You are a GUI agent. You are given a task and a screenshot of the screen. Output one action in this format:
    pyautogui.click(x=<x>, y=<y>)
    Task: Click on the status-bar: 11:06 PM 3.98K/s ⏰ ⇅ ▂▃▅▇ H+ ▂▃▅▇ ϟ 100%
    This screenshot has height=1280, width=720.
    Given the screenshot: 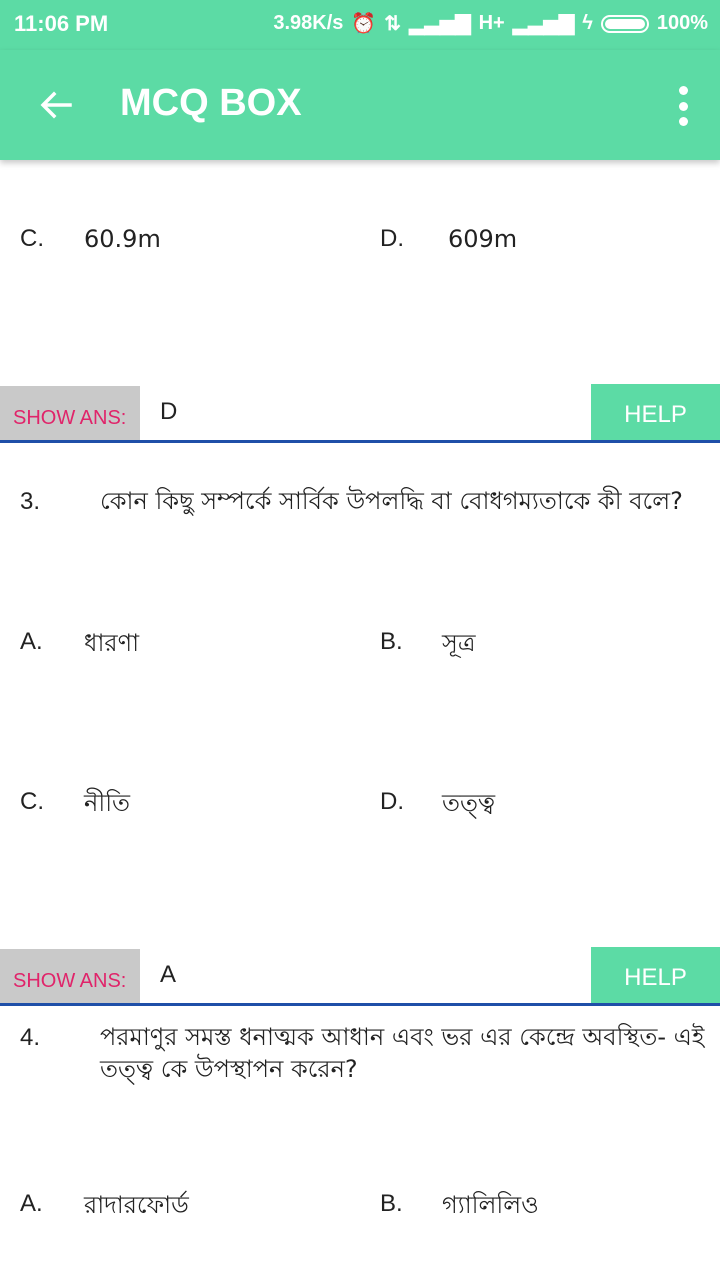 What is the action you would take?
    pyautogui.click(x=360, y=25)
    